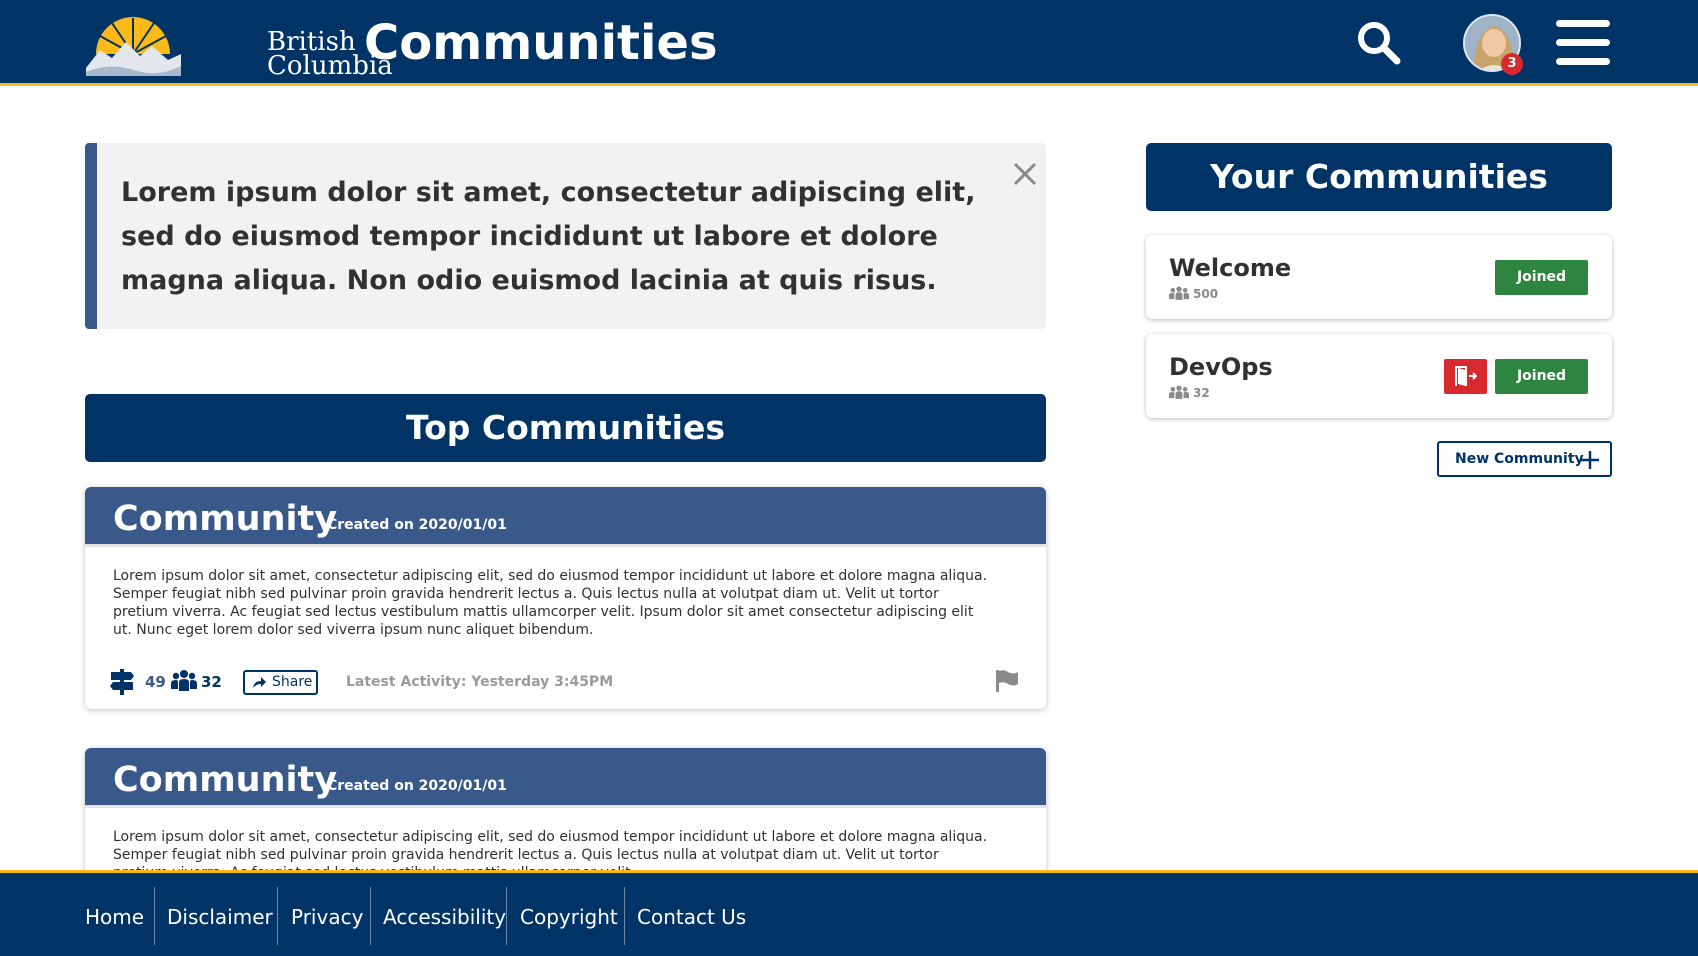  I want to click on close-icon, so click(1025, 174).